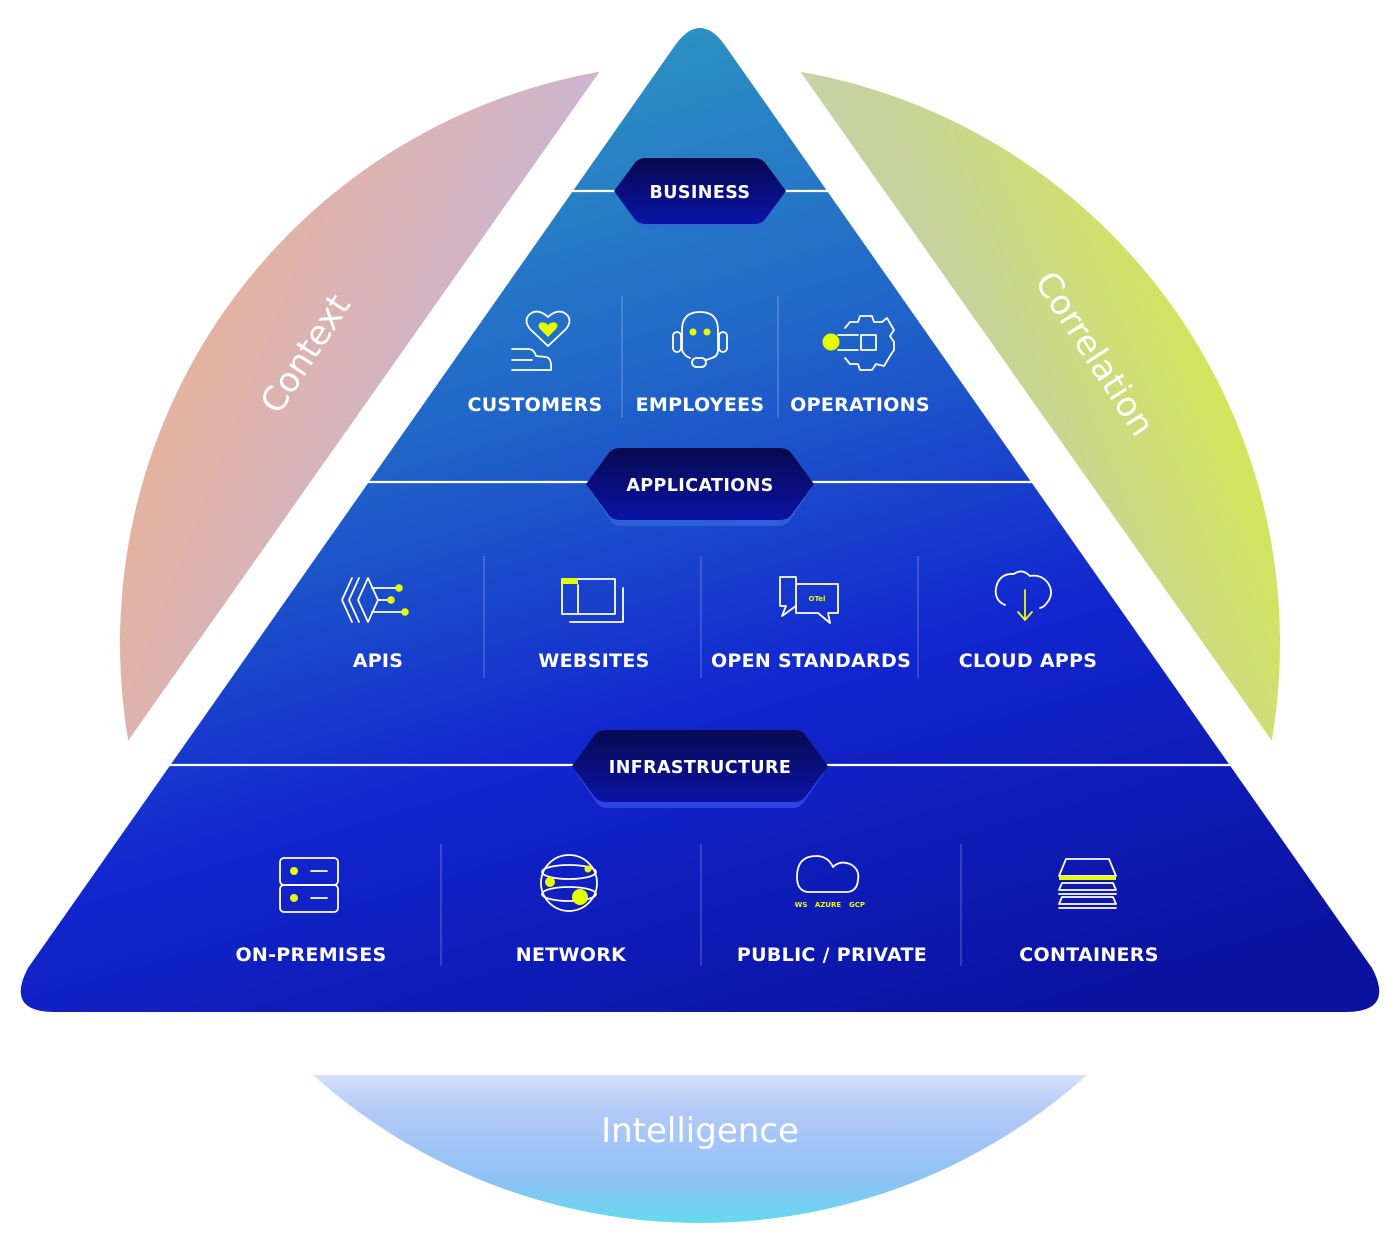 The width and height of the screenshot is (1400, 1253). I want to click on item-label: APIS, so click(378, 661).